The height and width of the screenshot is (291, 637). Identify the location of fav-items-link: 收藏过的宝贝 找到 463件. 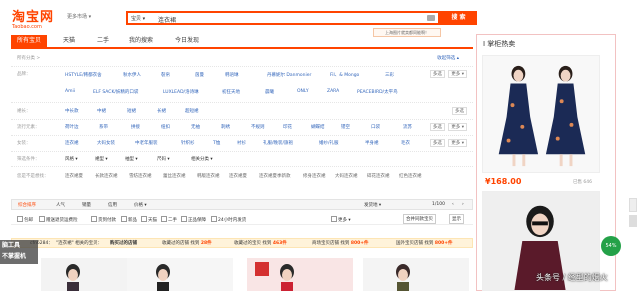
(260, 243).